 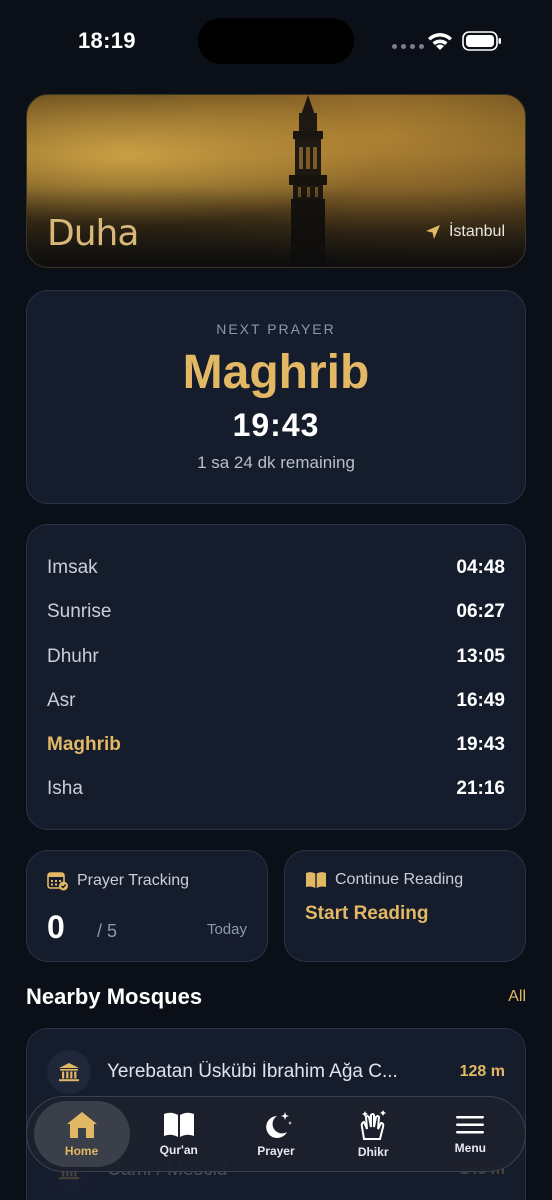 I want to click on prayer-tracking-total: / 5, so click(x=107, y=931).